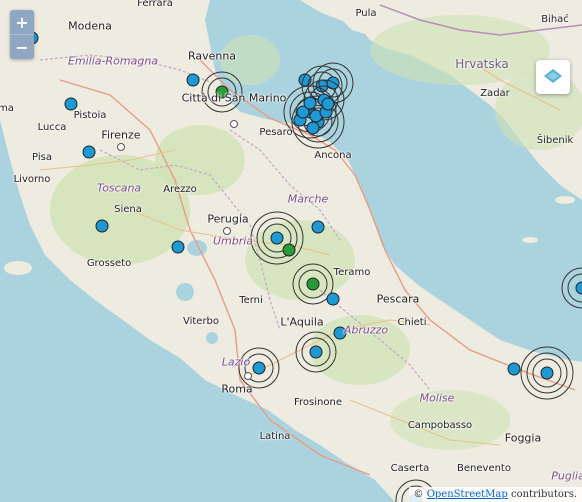 This screenshot has width=582, height=502. What do you see at coordinates (197, 248) in the screenshot?
I see `lake-trasimeno` at bounding box center [197, 248].